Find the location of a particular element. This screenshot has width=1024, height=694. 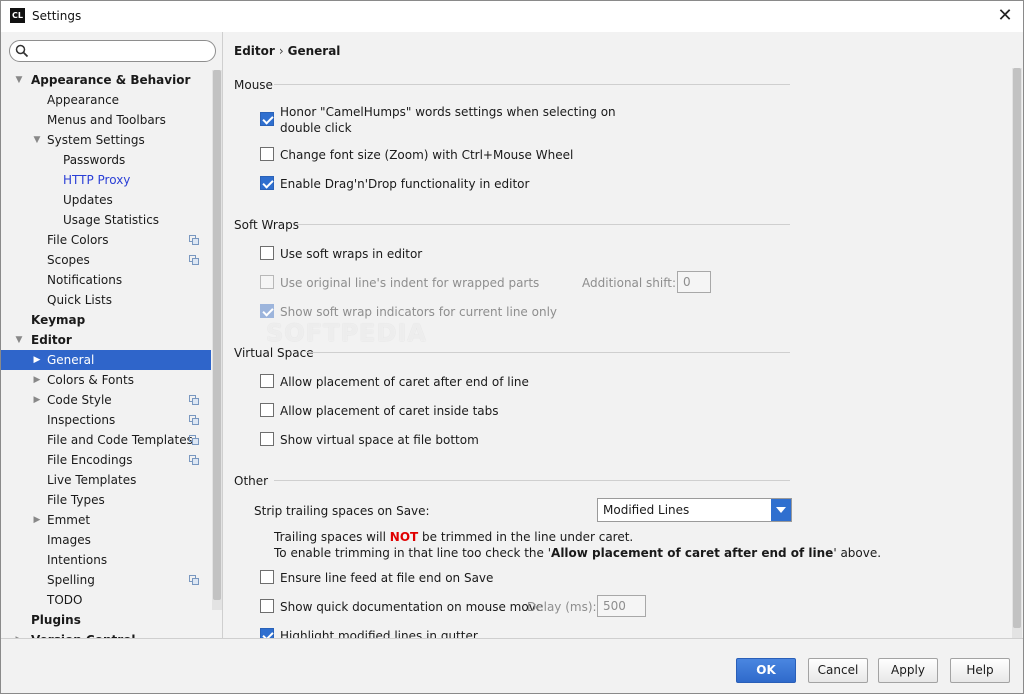

sidebar-item-file-encodings: File Encodings is located at coordinates (106, 460).